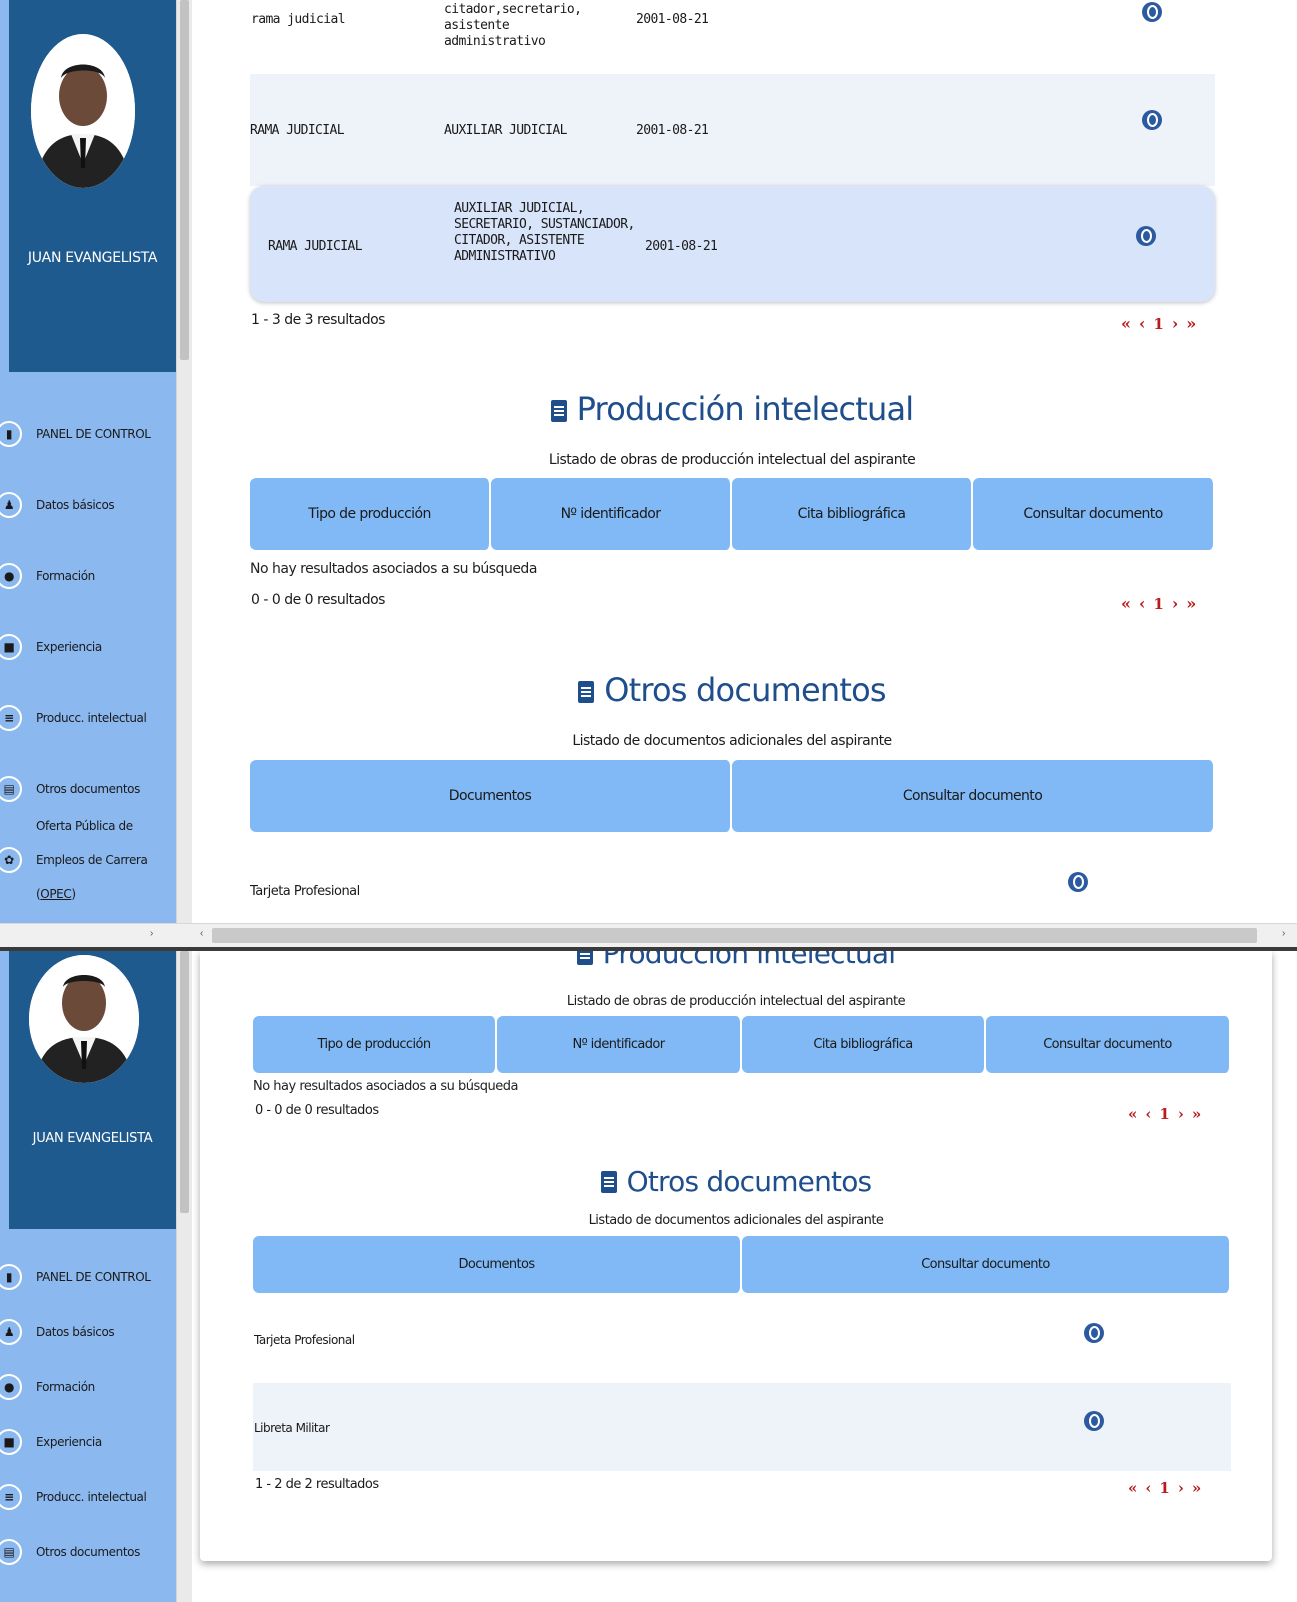  Describe the element at coordinates (736, 960) in the screenshot. I see `section-title-produccion: Producción intelectual` at that location.